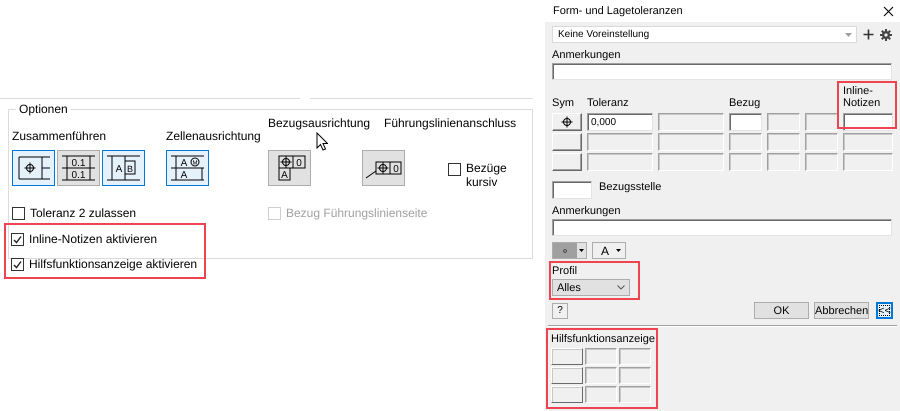  I want to click on dialog-button: OK, so click(781, 310).